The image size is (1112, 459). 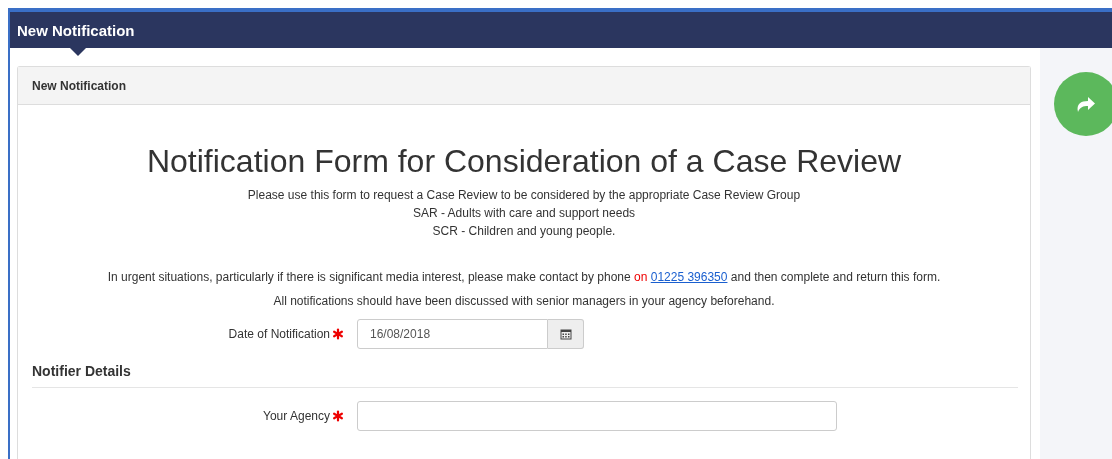 I want to click on calendar-icon, so click(x=565, y=334).